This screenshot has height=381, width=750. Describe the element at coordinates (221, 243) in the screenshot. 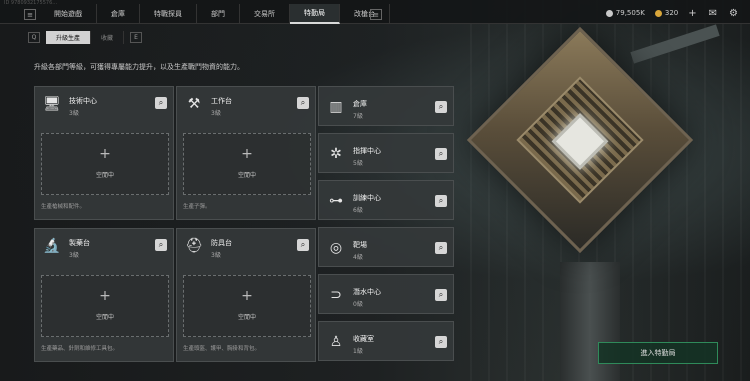

I see `card-title: 防具台` at that location.